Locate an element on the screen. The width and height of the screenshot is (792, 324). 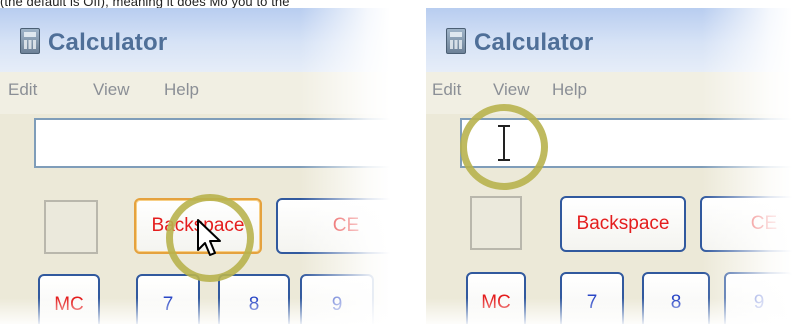
display-field is located at coordinates (212, 143).